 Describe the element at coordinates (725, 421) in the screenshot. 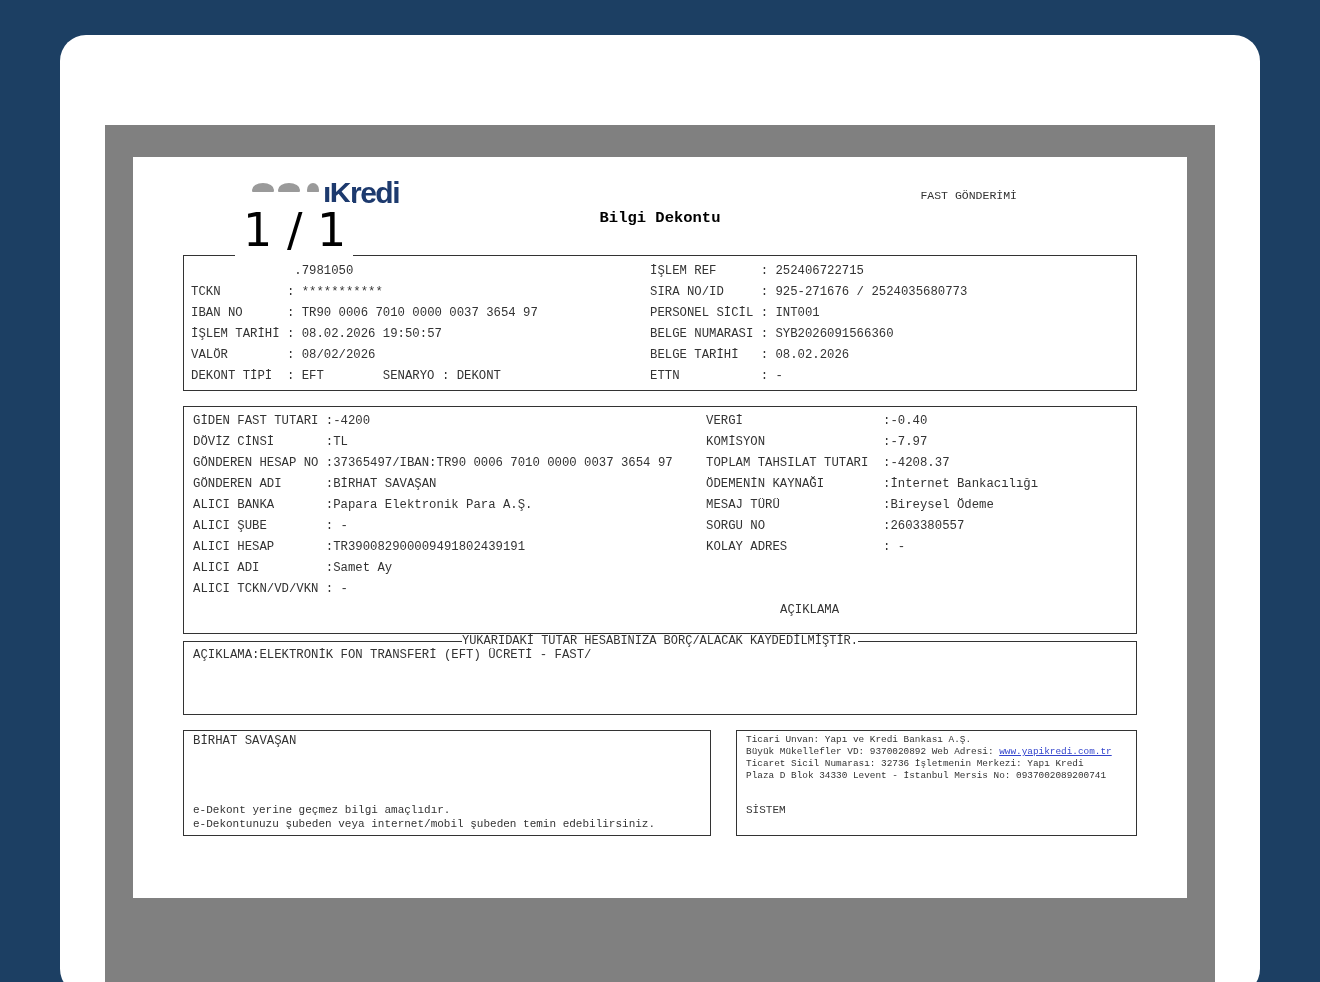

I see `field-label: VERGİ` at that location.